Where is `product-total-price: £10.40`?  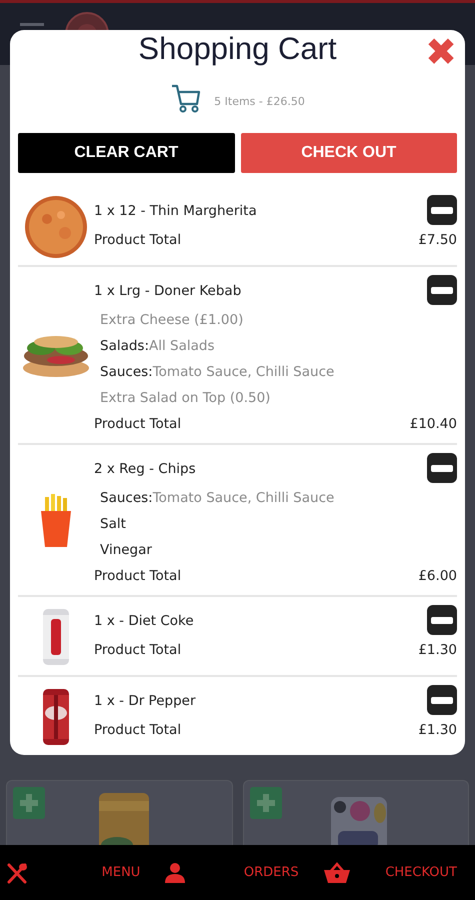 product-total-price: £10.40 is located at coordinates (433, 424).